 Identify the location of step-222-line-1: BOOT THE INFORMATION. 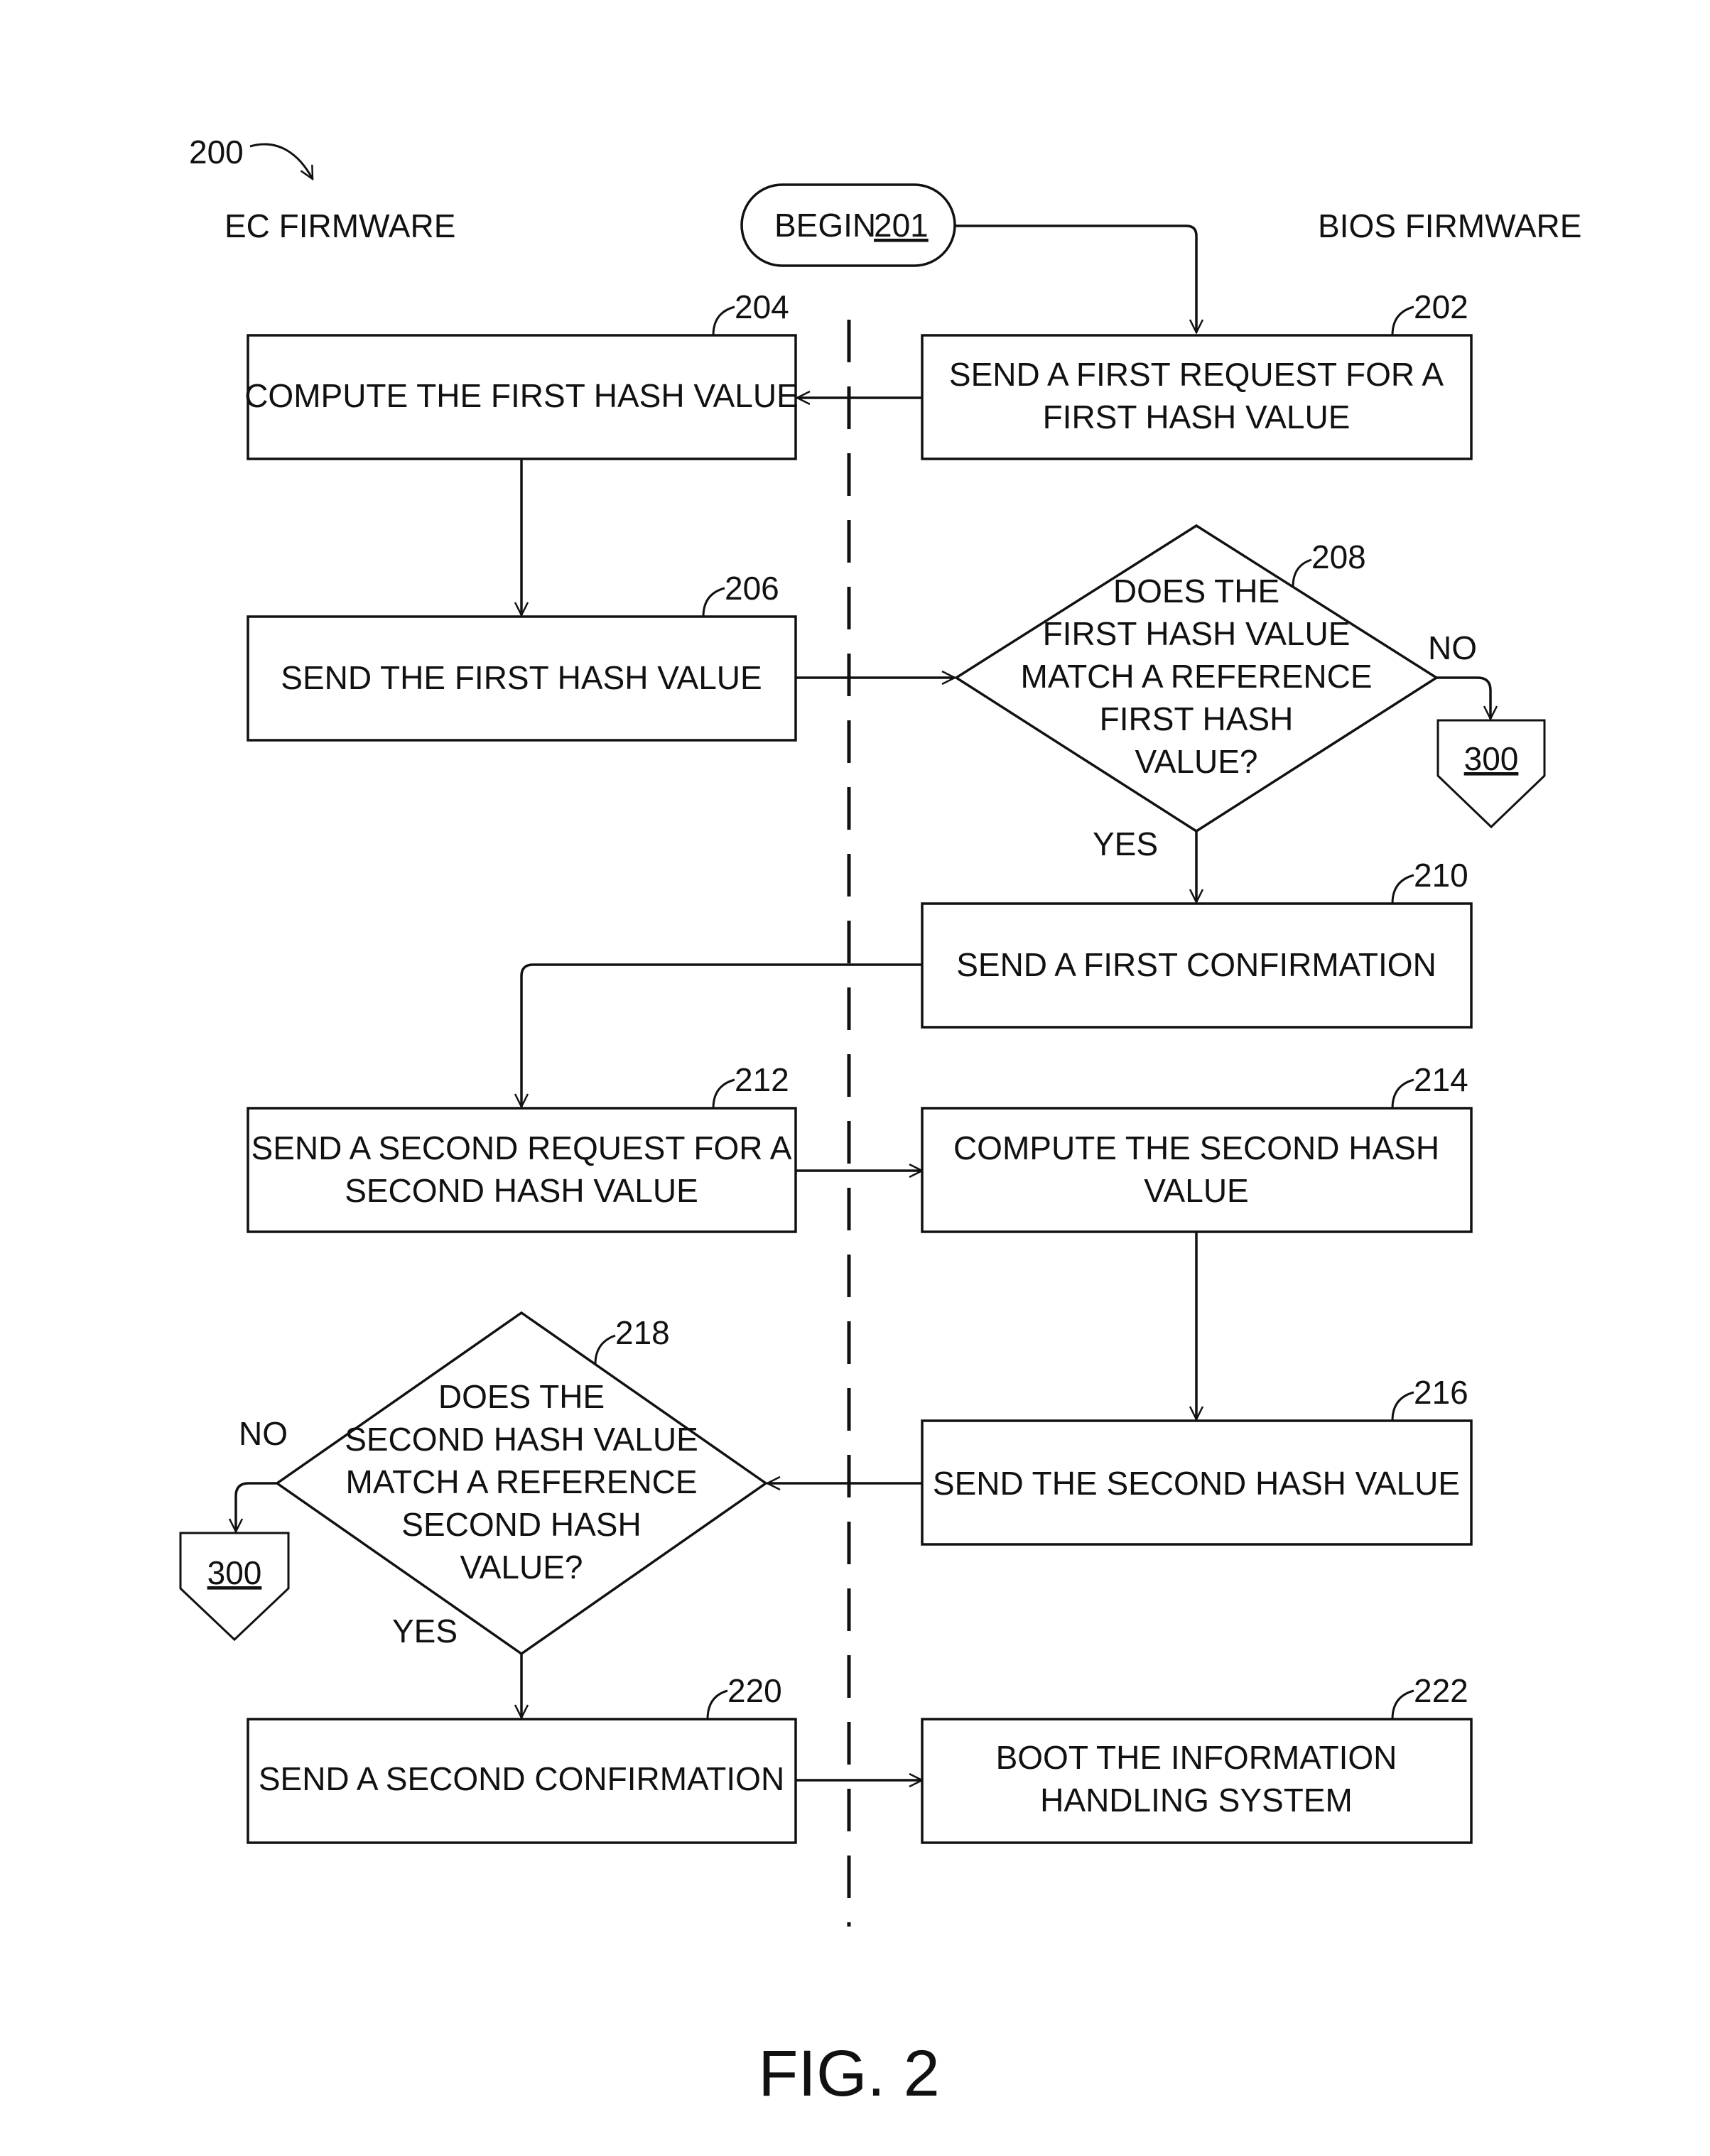
(1197, 1757).